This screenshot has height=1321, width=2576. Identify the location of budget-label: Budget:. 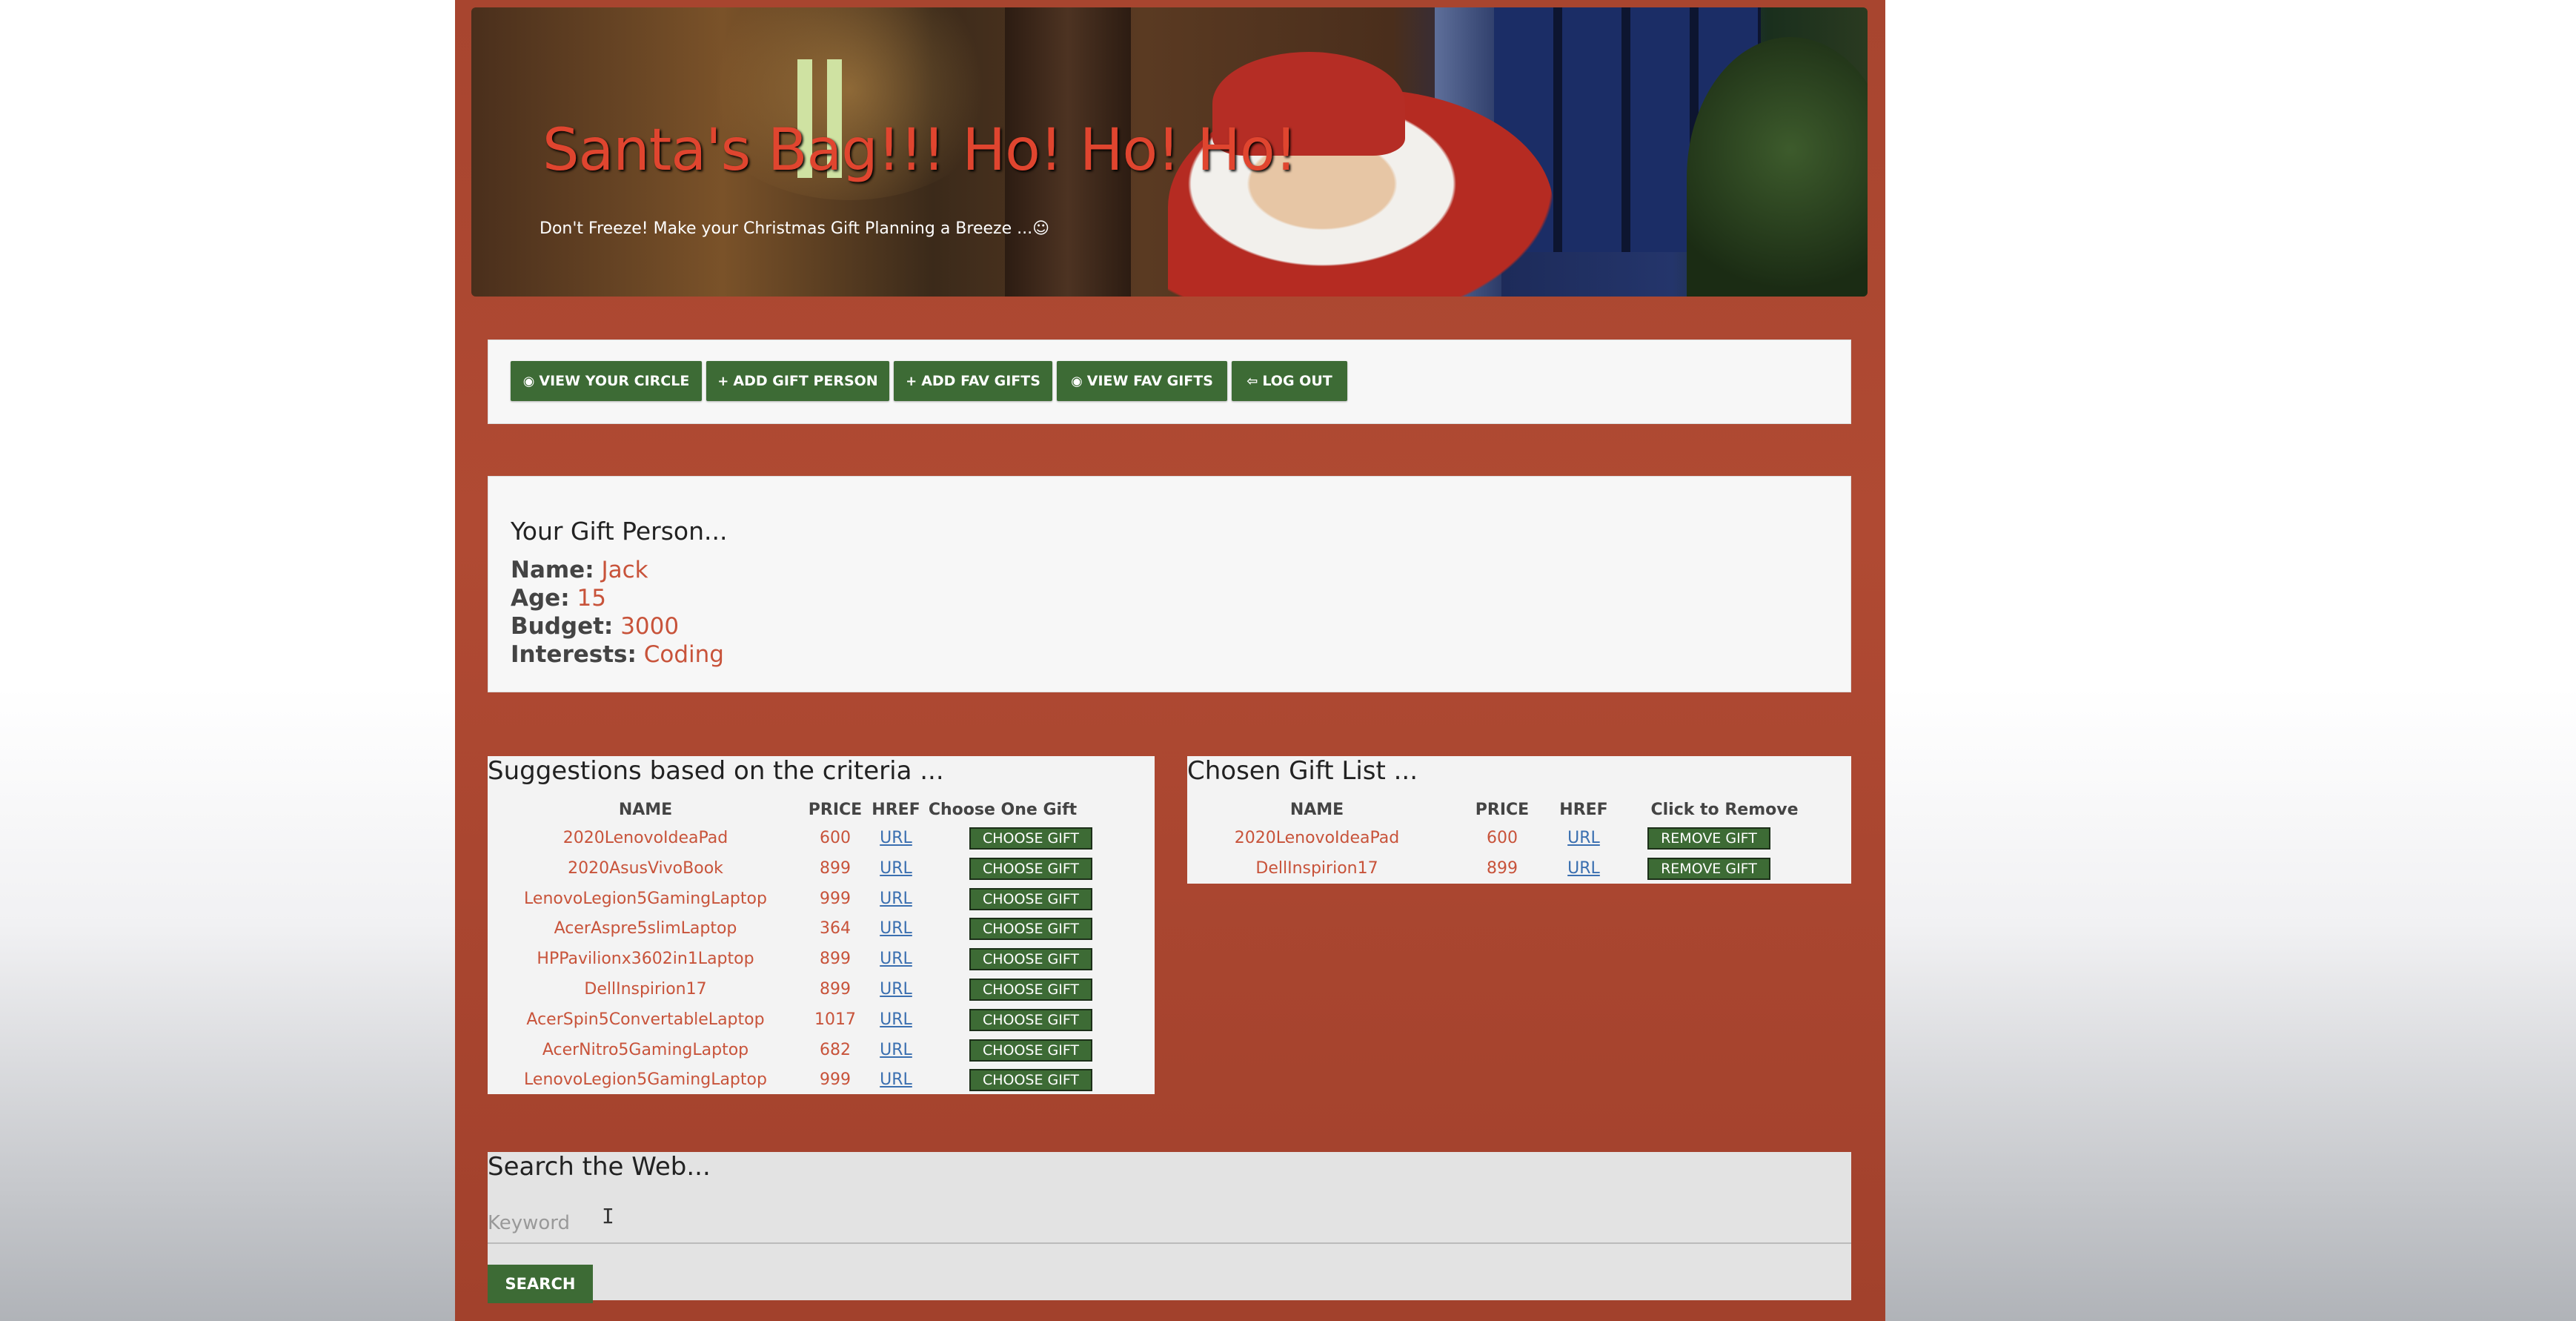
(562, 626).